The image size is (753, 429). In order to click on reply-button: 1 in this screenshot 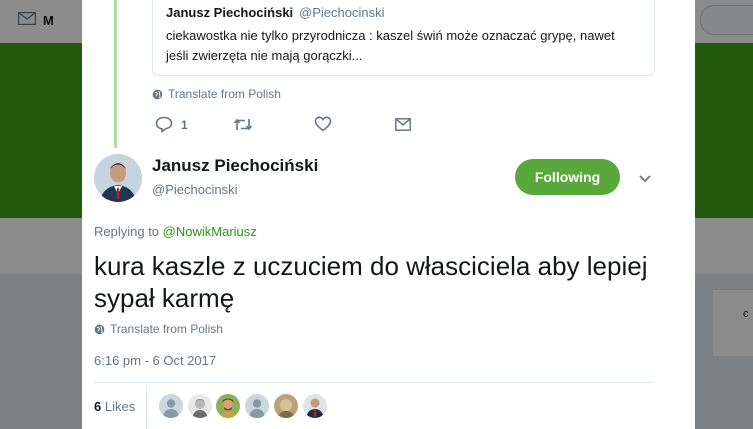, I will do `click(171, 124)`.